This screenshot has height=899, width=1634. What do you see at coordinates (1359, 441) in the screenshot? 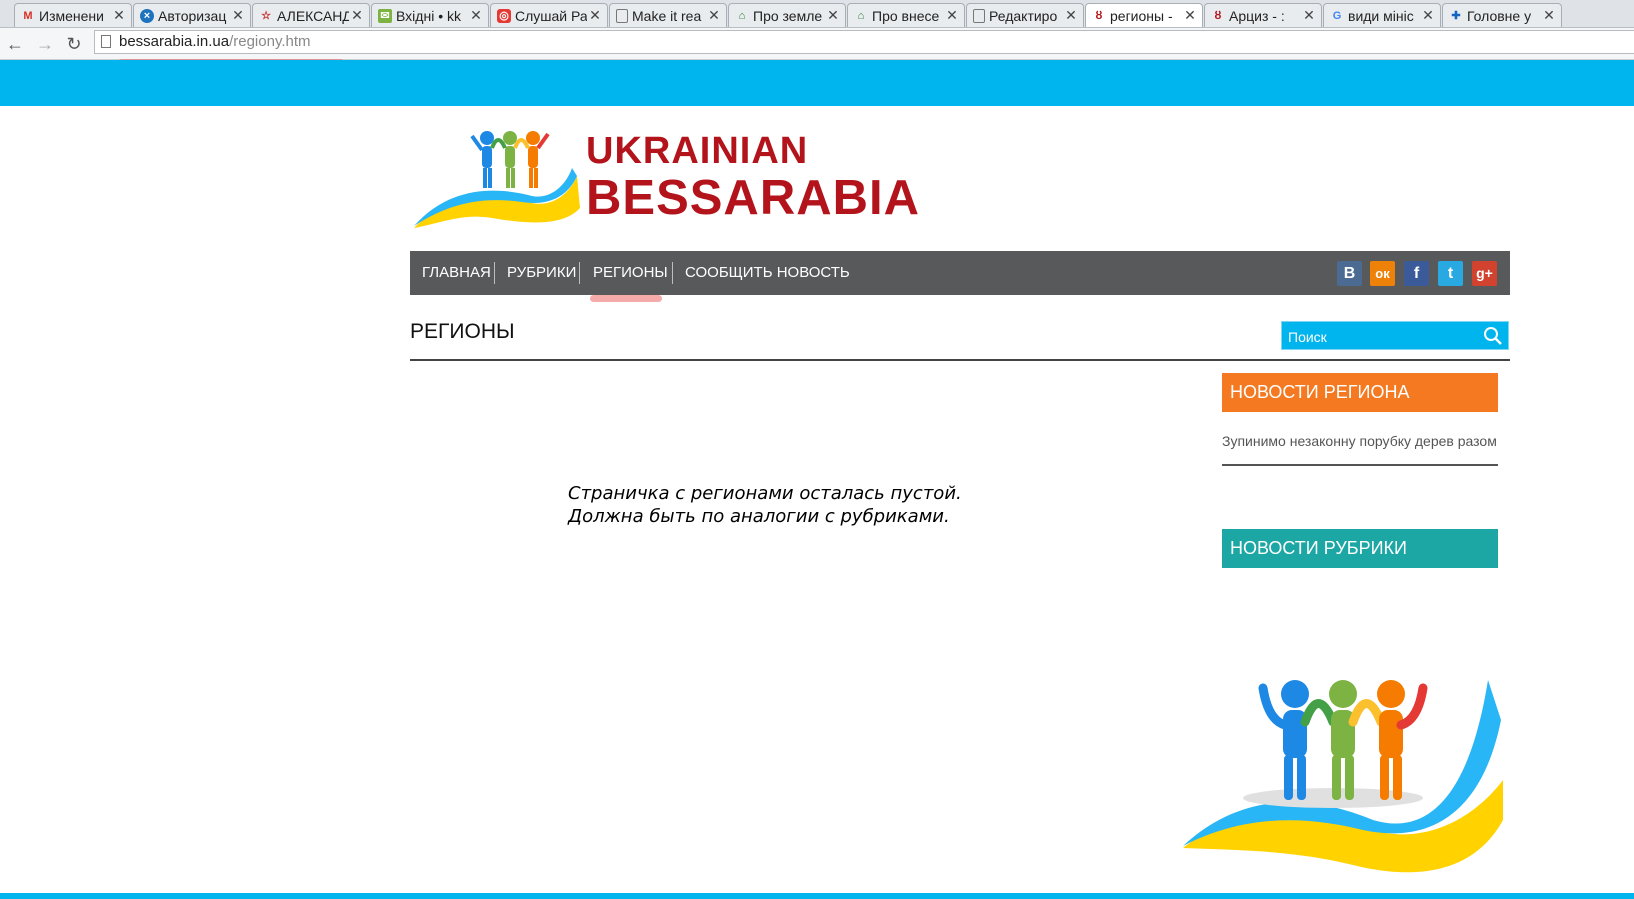
I see `region-news-link: Зупинимо незаконну порубку дерев разом` at bounding box center [1359, 441].